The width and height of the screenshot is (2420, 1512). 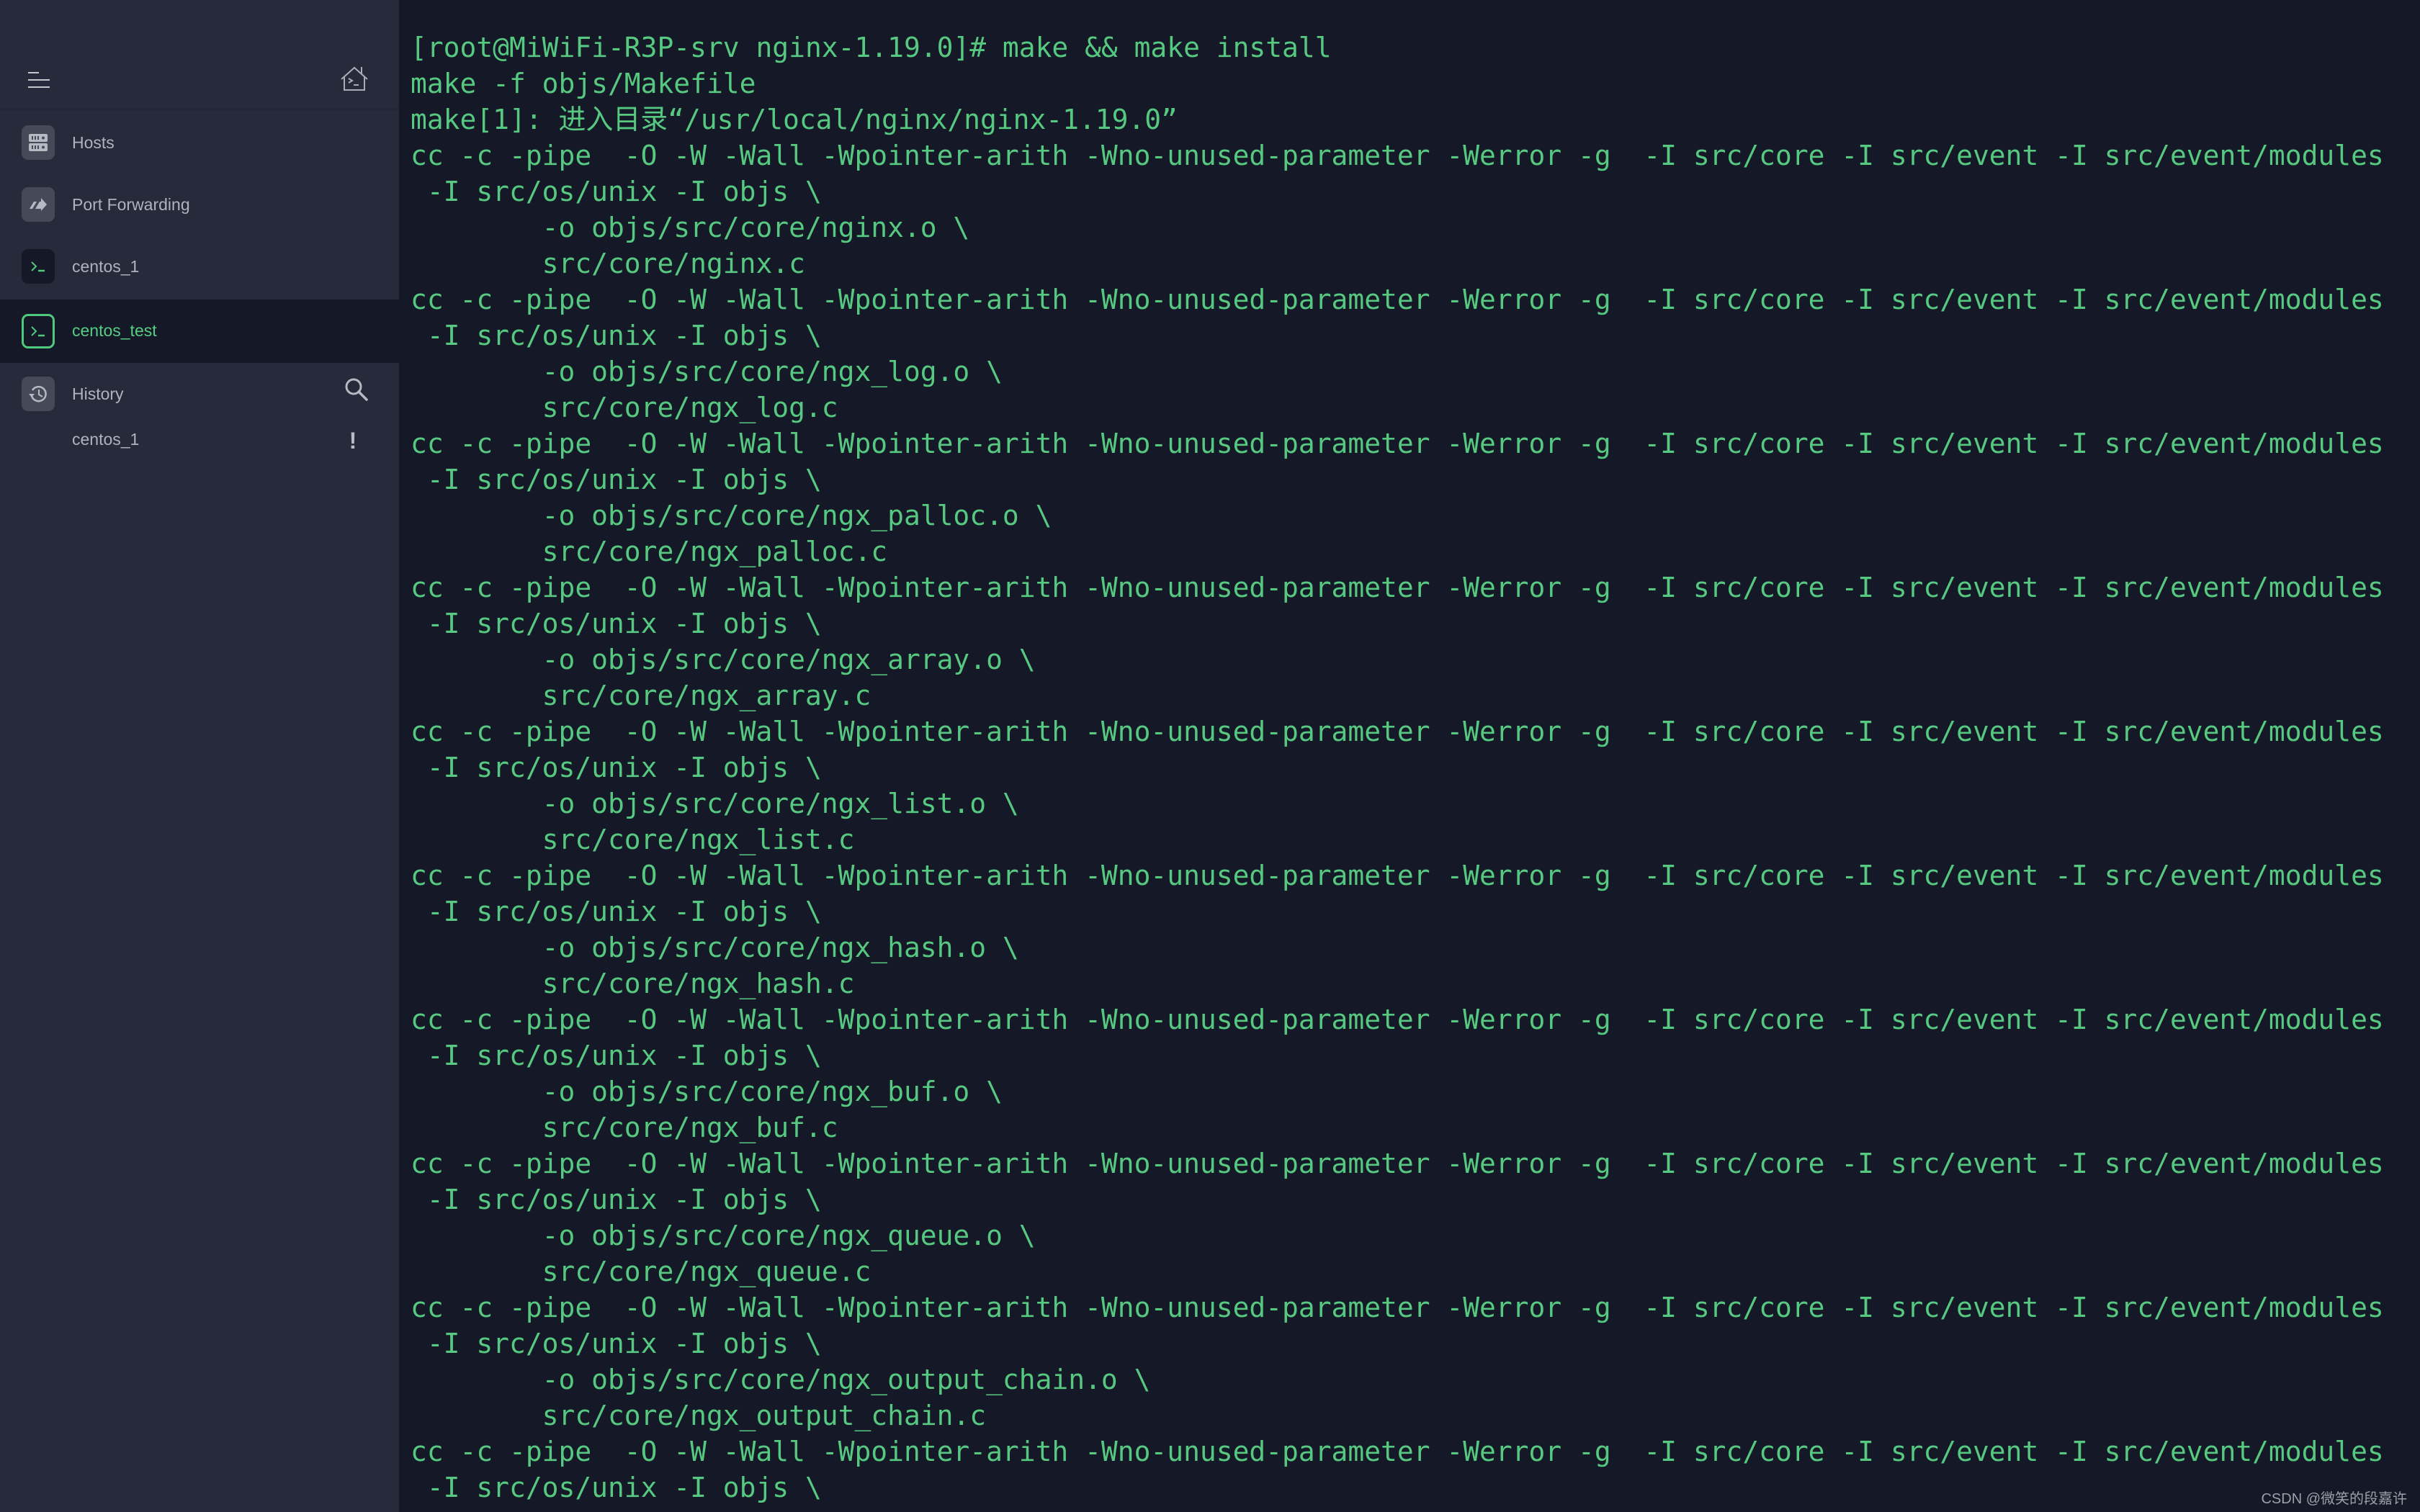 What do you see at coordinates (641, 1272) in the screenshot?
I see `terminal-line: src/core/ngx_queue.c` at bounding box center [641, 1272].